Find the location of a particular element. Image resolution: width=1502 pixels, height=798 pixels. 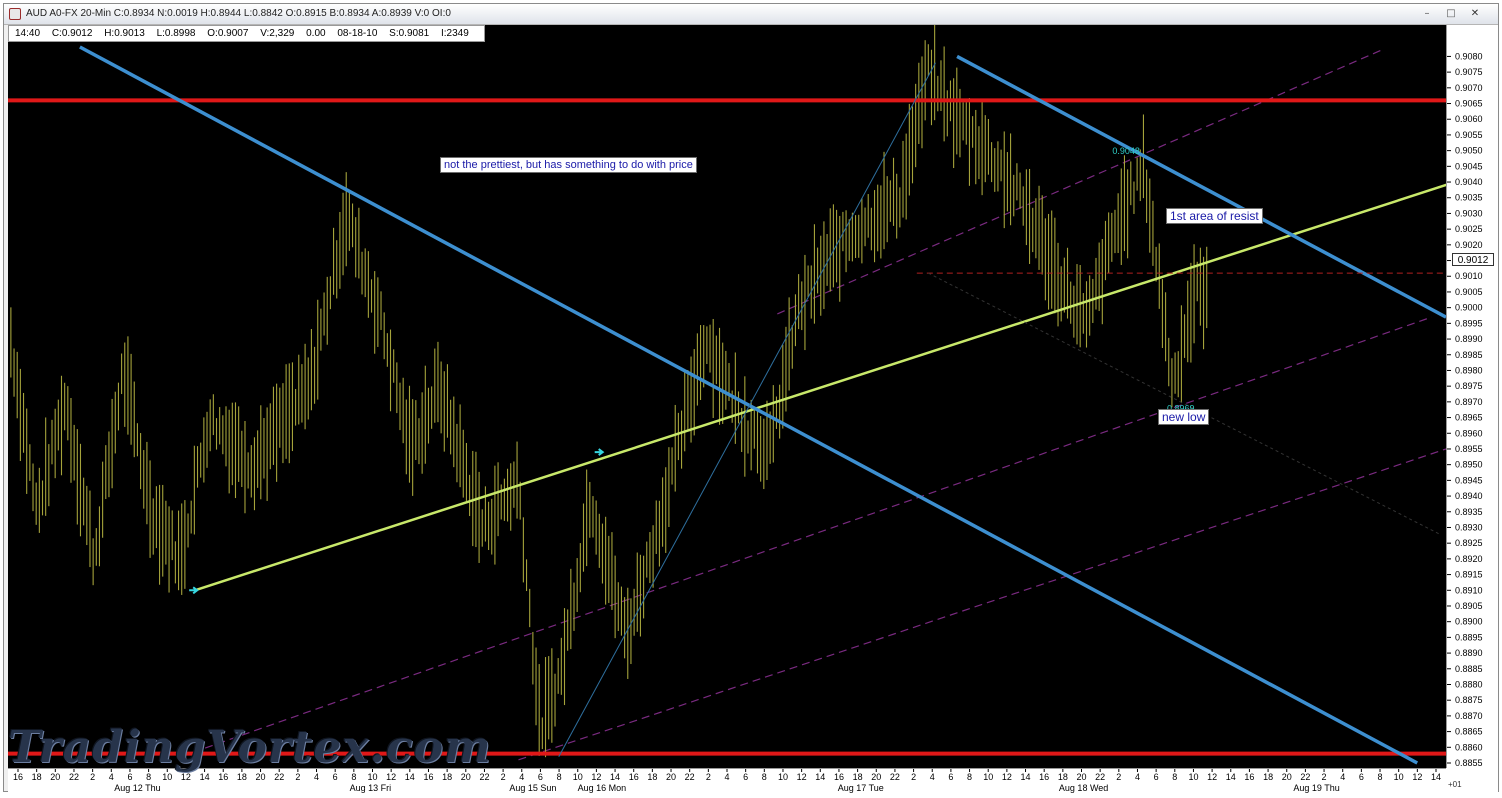

price-tick-label-17: 0.8995 is located at coordinates (1469, 323).